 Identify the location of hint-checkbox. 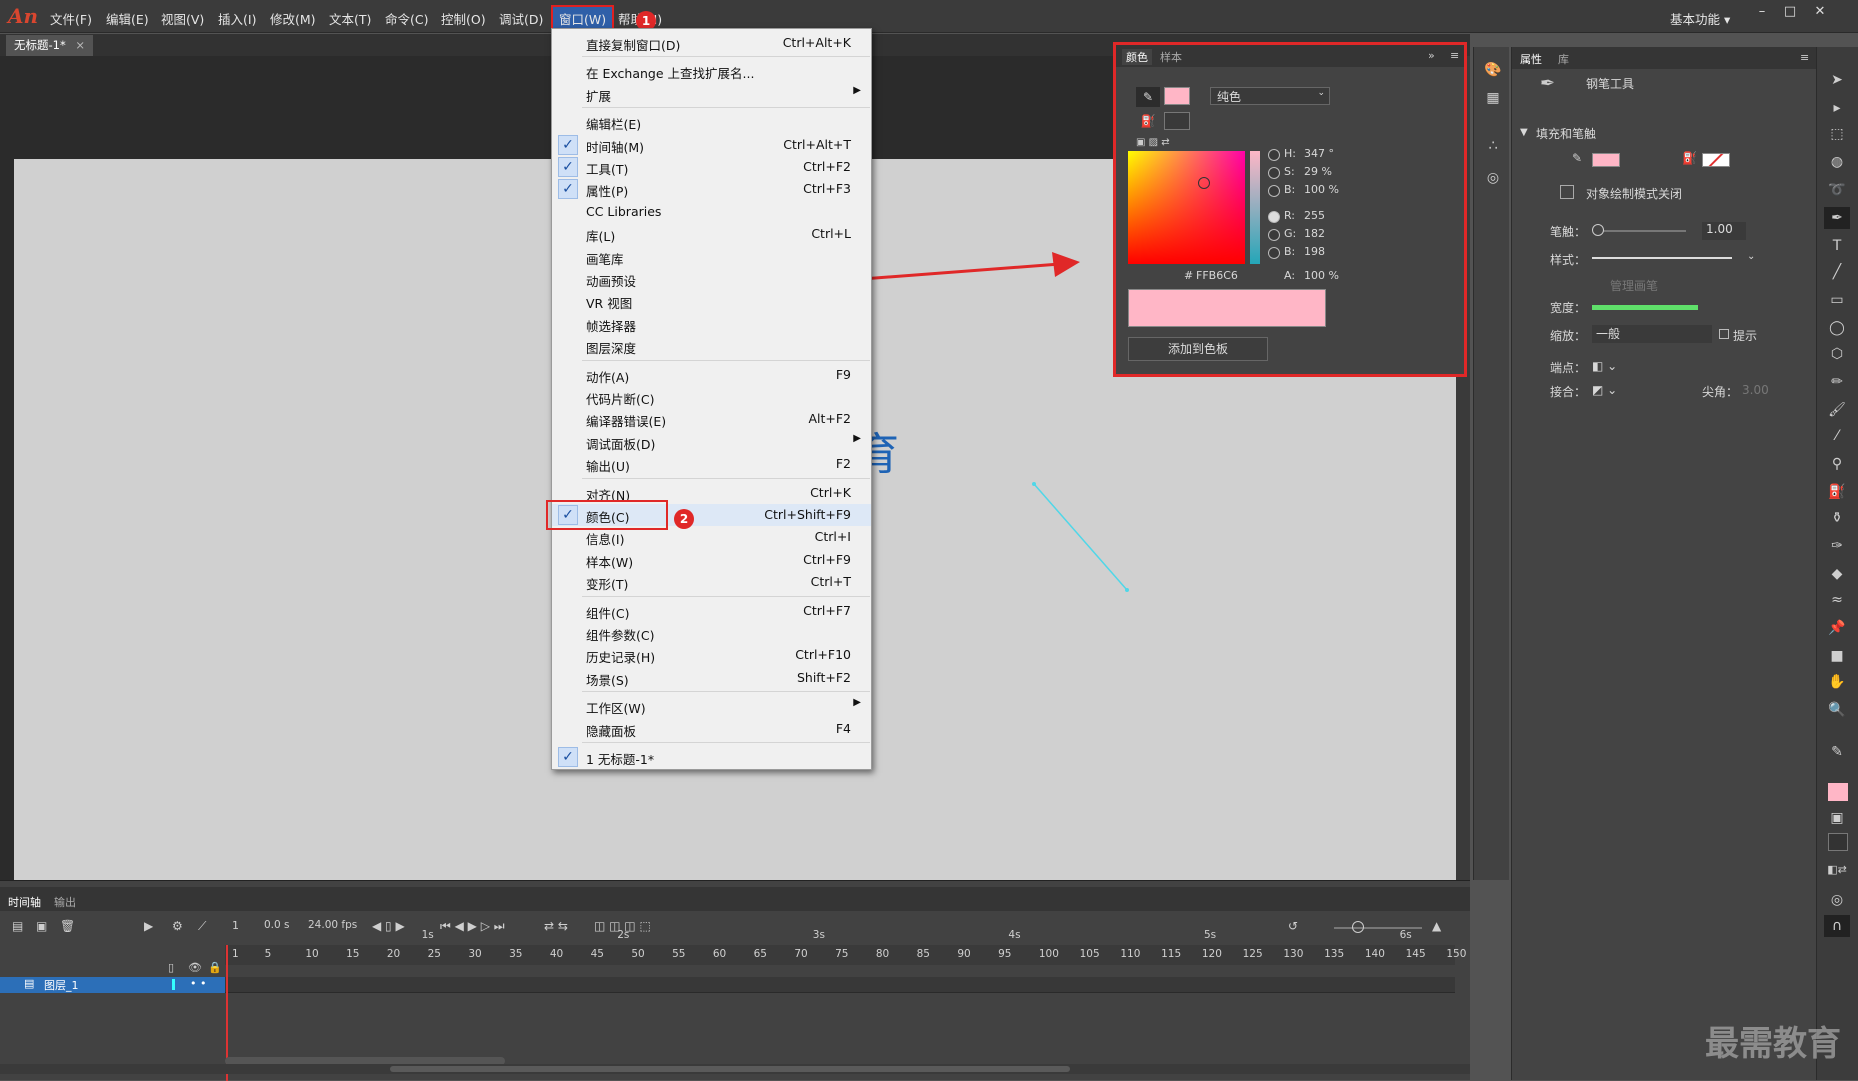
(1724, 334).